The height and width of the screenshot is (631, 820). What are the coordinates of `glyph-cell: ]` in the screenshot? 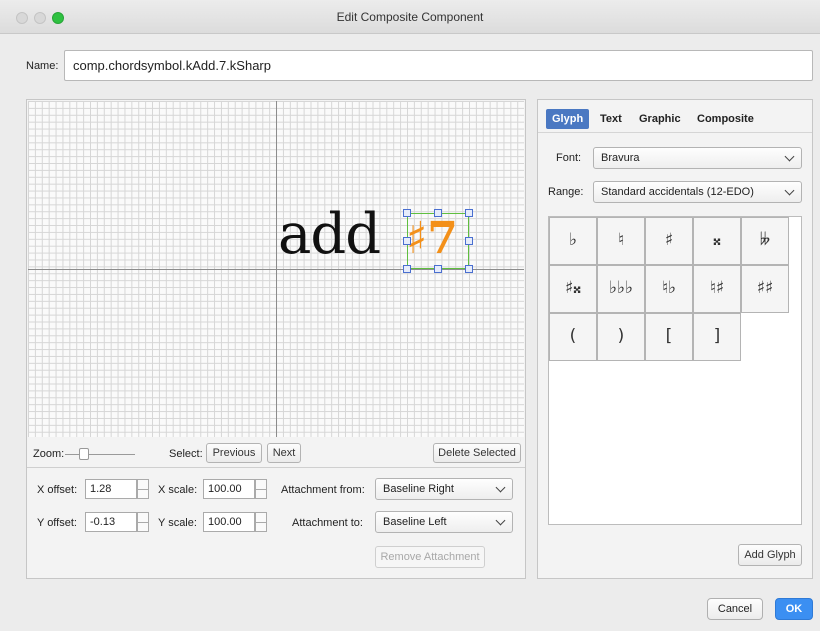 It's located at (717, 337).